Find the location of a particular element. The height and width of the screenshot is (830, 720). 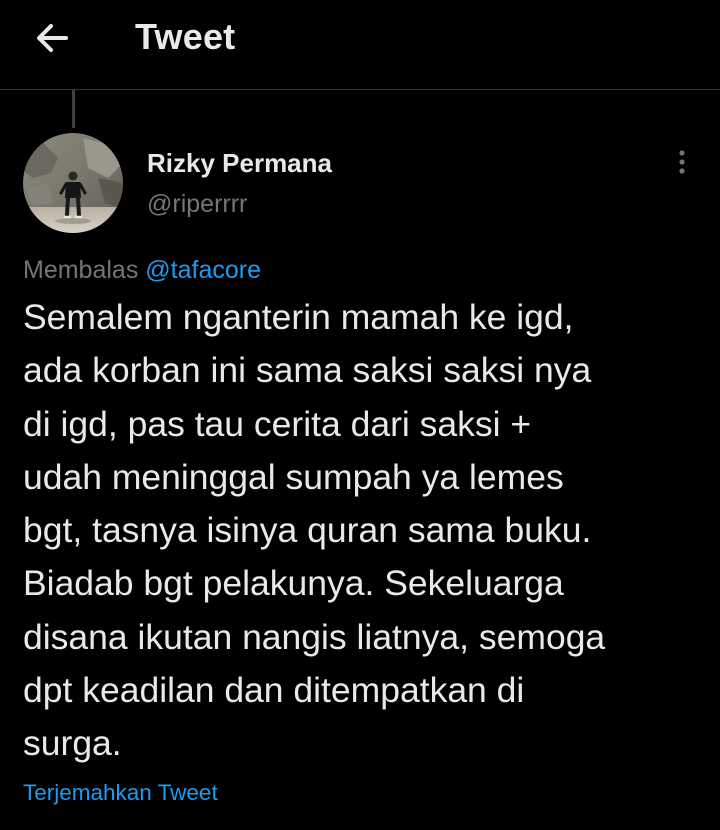

author-display-name: Rizky Permana is located at coordinates (239, 163).